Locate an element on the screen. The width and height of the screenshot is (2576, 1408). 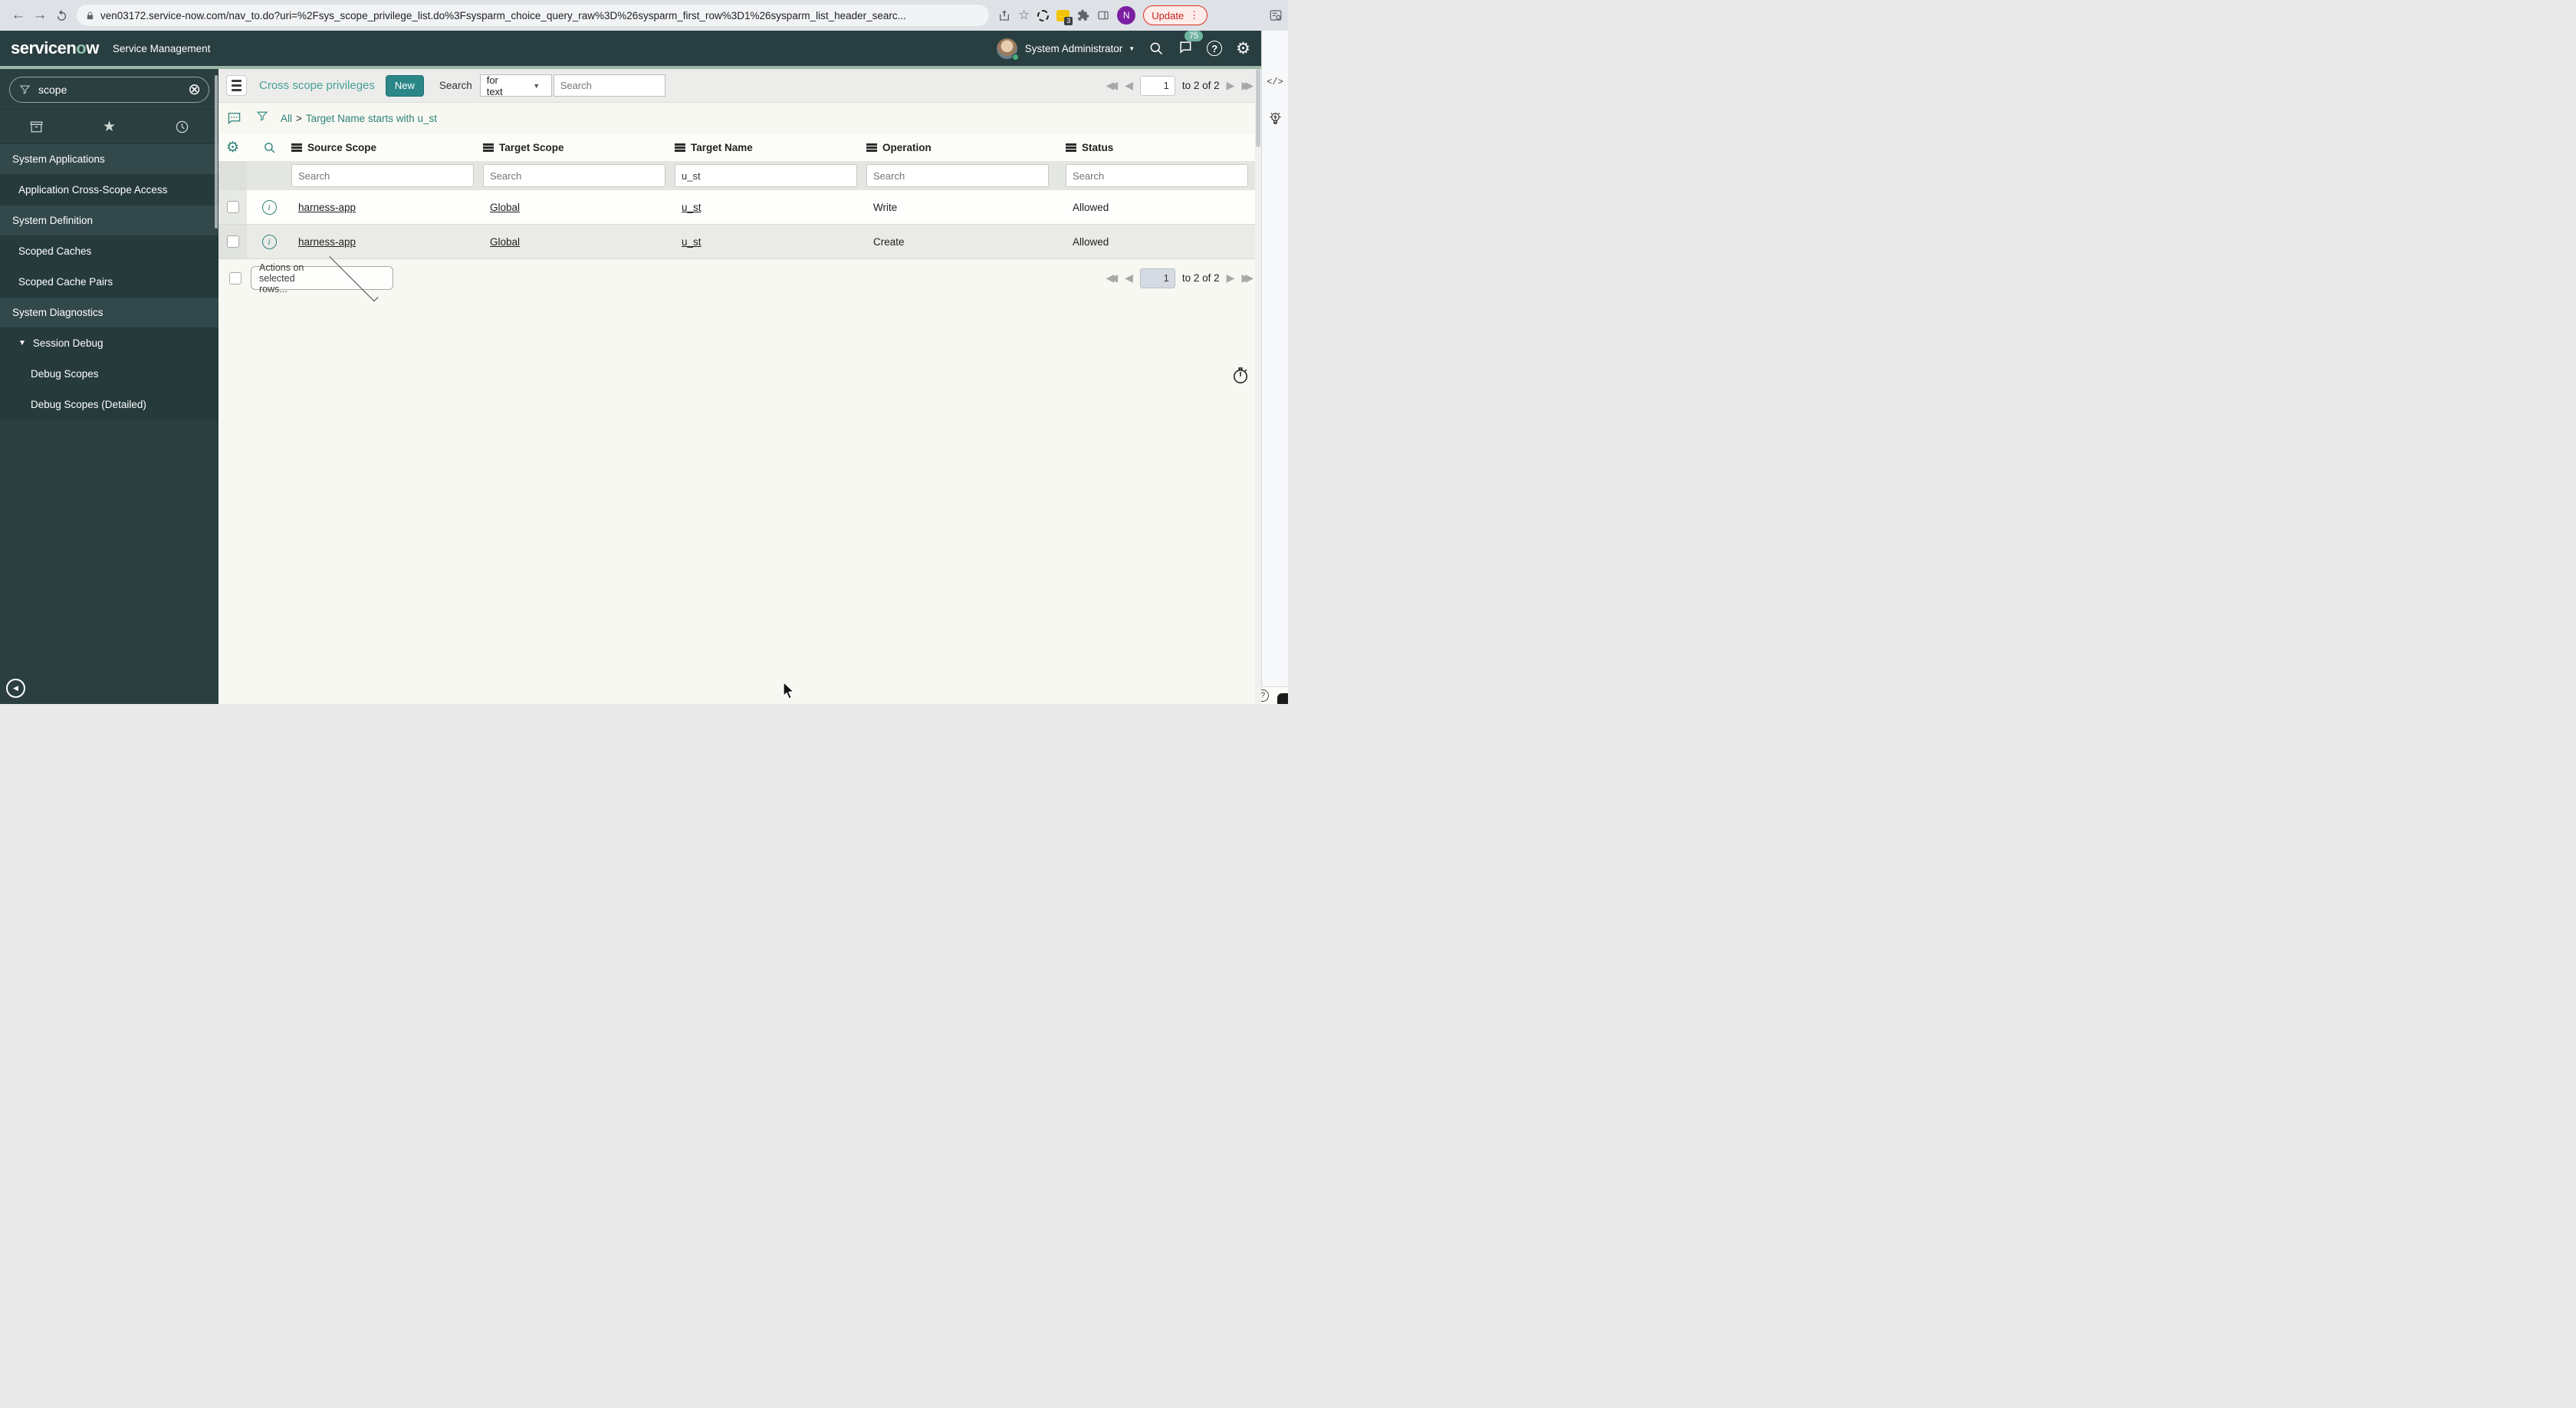
side-panel-icon is located at coordinates (1103, 15).